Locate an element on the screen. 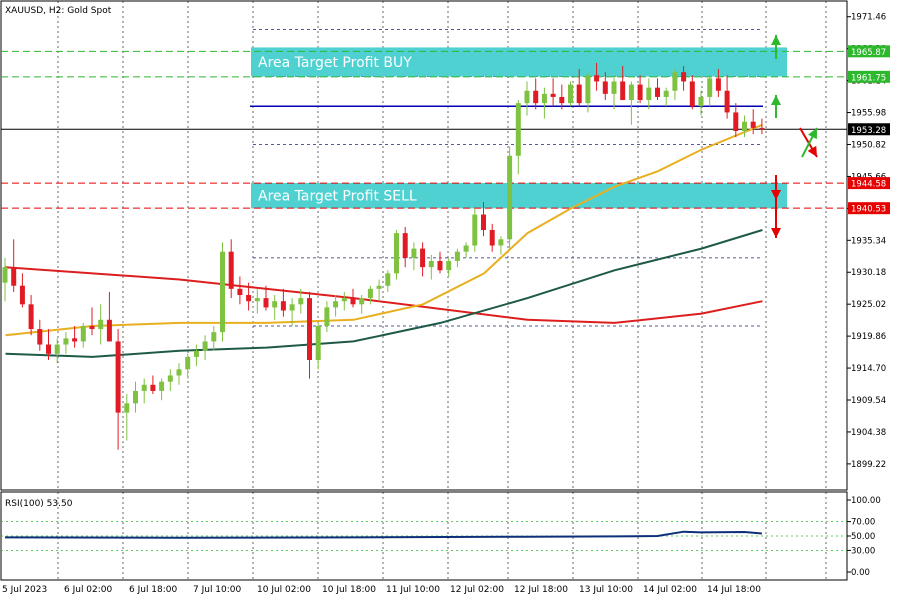 This screenshot has height=600, width=900. time-axis-label: 7 Jul 10:00 is located at coordinates (217, 590).